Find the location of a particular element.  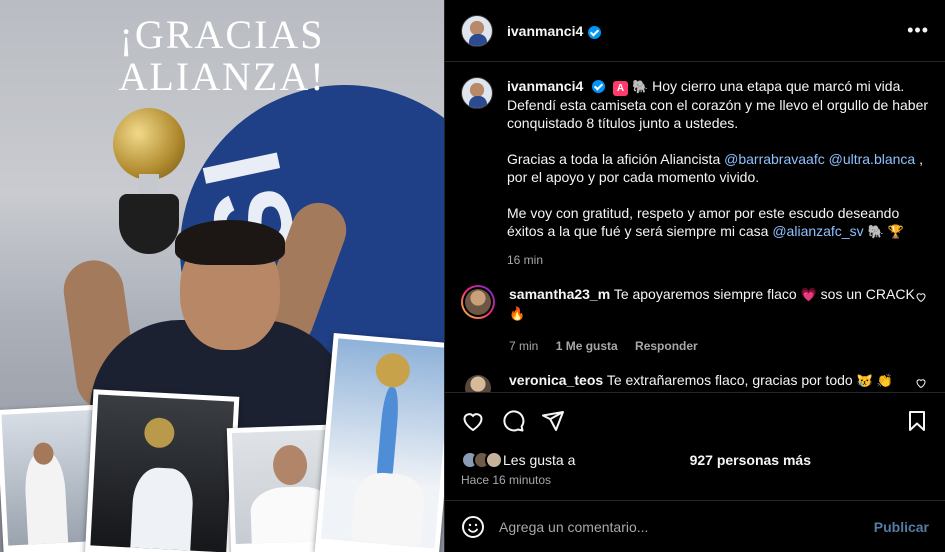

likes-summary: Les gusta a 927 personas más is located at coordinates (695, 460).